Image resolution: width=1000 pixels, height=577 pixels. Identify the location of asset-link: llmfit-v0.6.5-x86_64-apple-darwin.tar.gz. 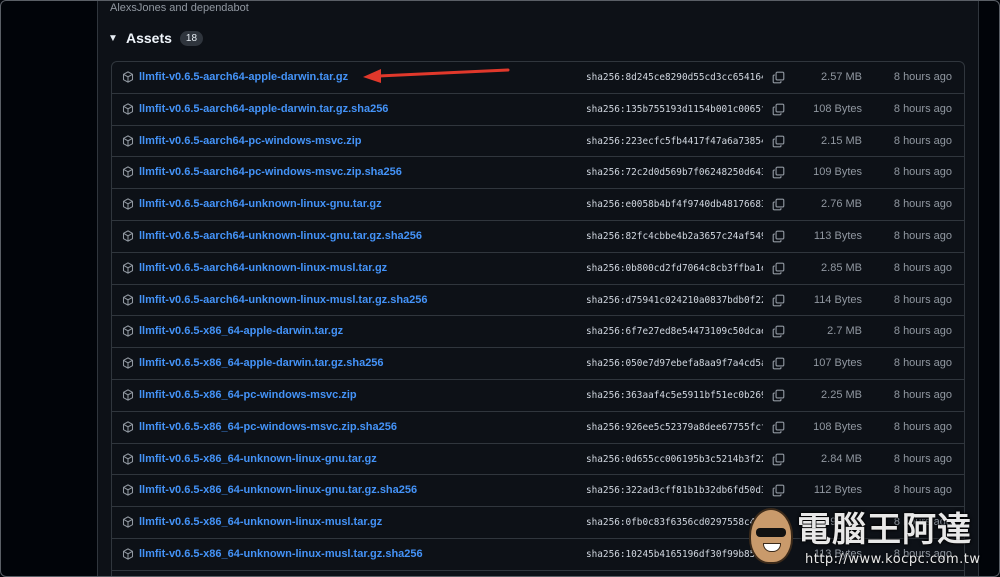
(241, 331).